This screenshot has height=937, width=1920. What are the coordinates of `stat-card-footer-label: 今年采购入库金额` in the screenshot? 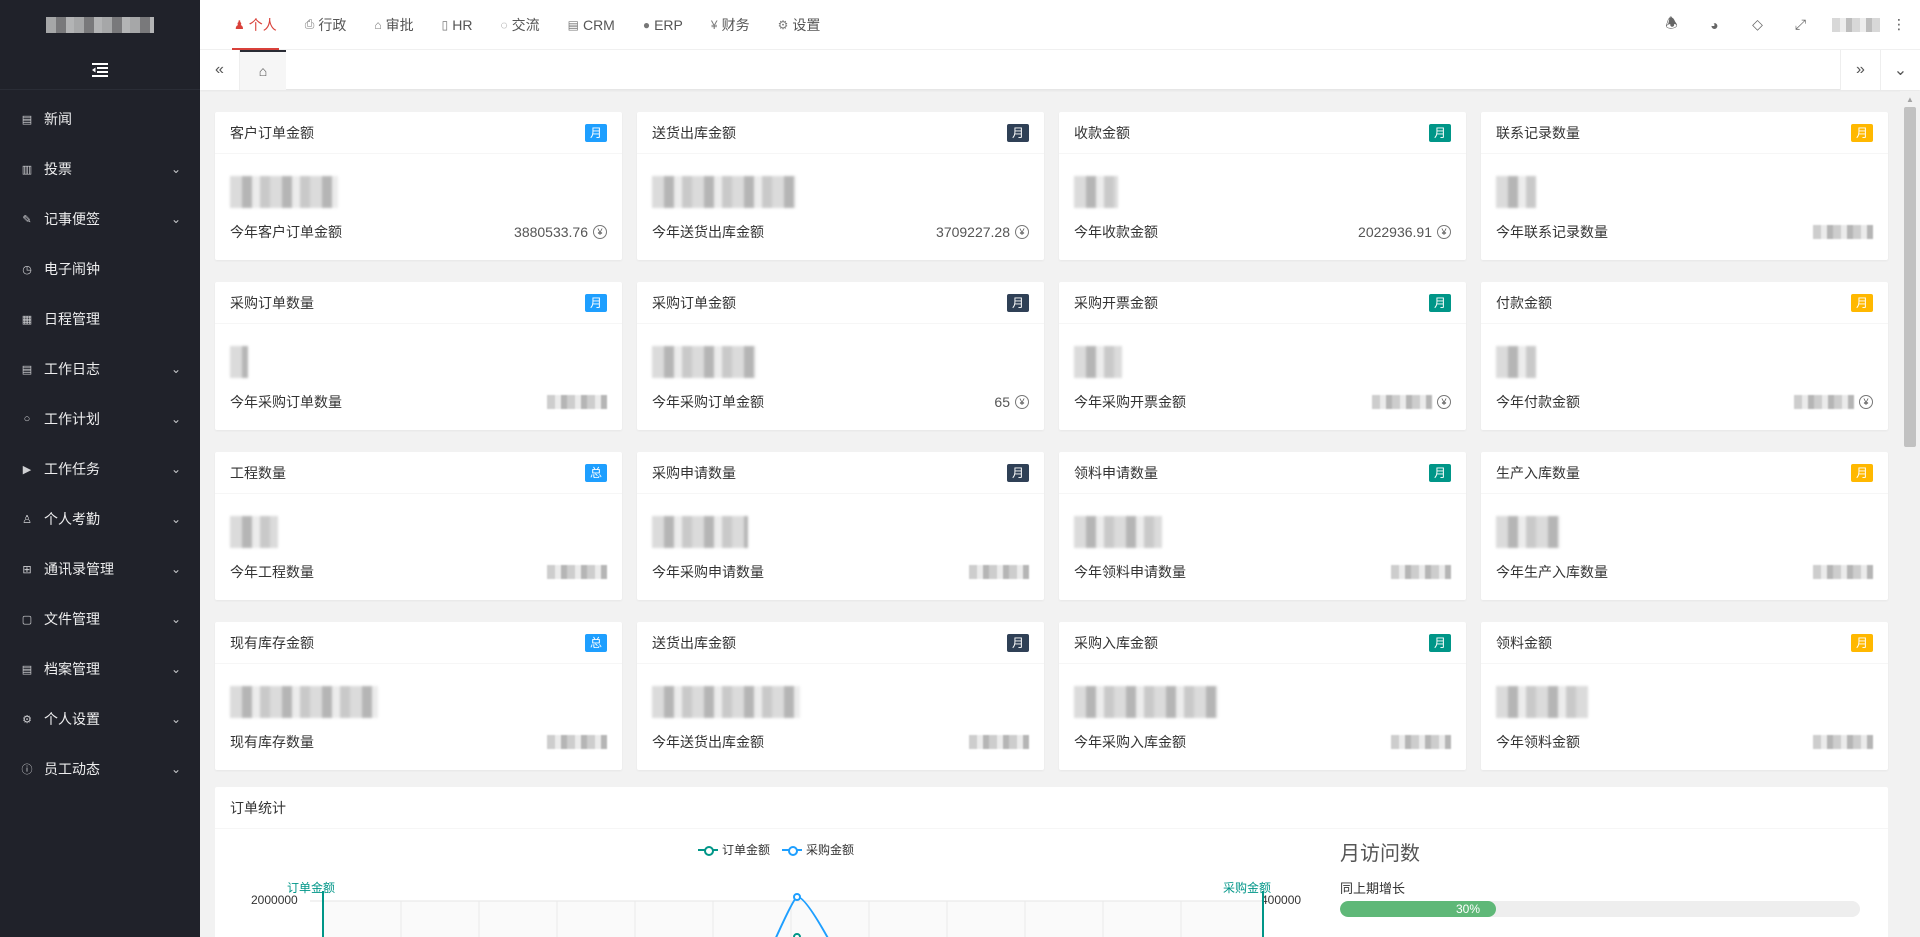 It's located at (1130, 742).